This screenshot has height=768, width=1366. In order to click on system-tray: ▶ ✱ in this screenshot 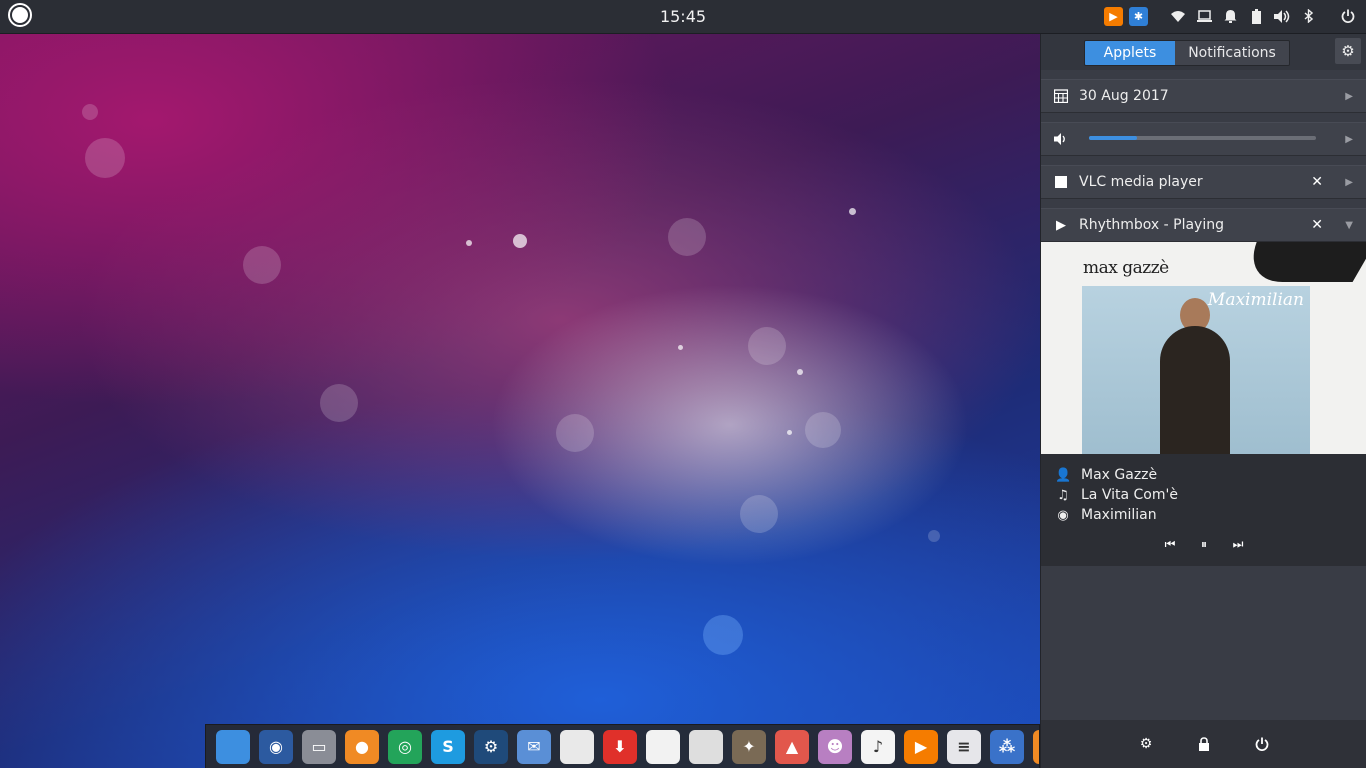, I will do `click(1231, 16)`.